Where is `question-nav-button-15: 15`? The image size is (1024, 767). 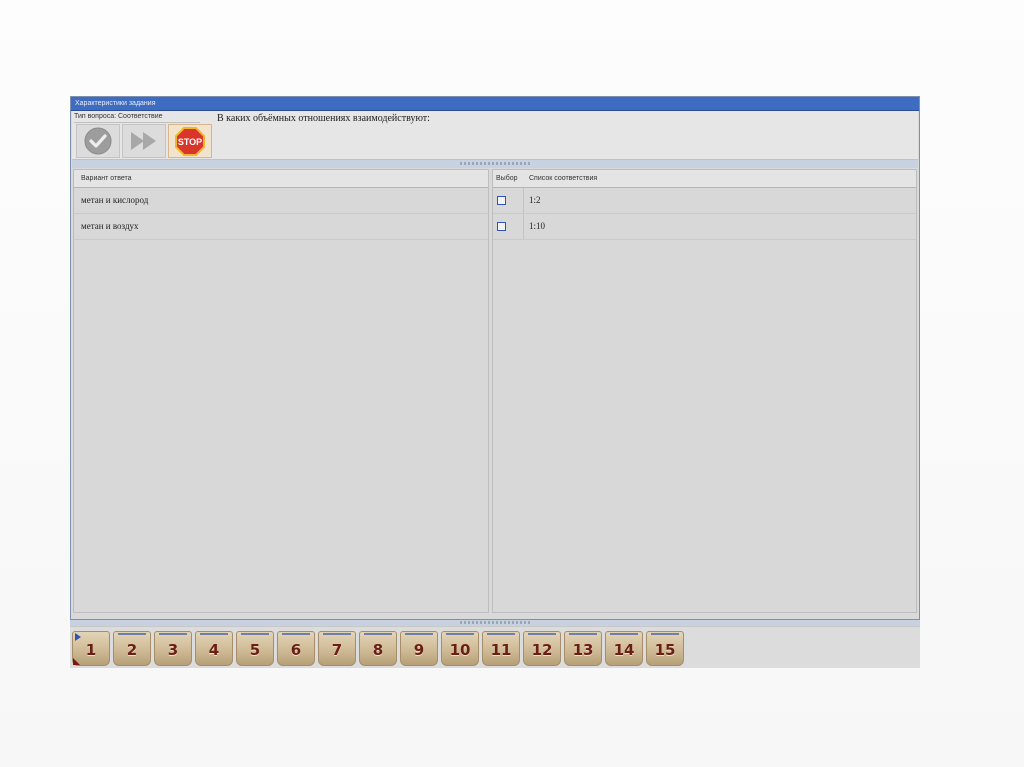
question-nav-button-15: 15 is located at coordinates (665, 648).